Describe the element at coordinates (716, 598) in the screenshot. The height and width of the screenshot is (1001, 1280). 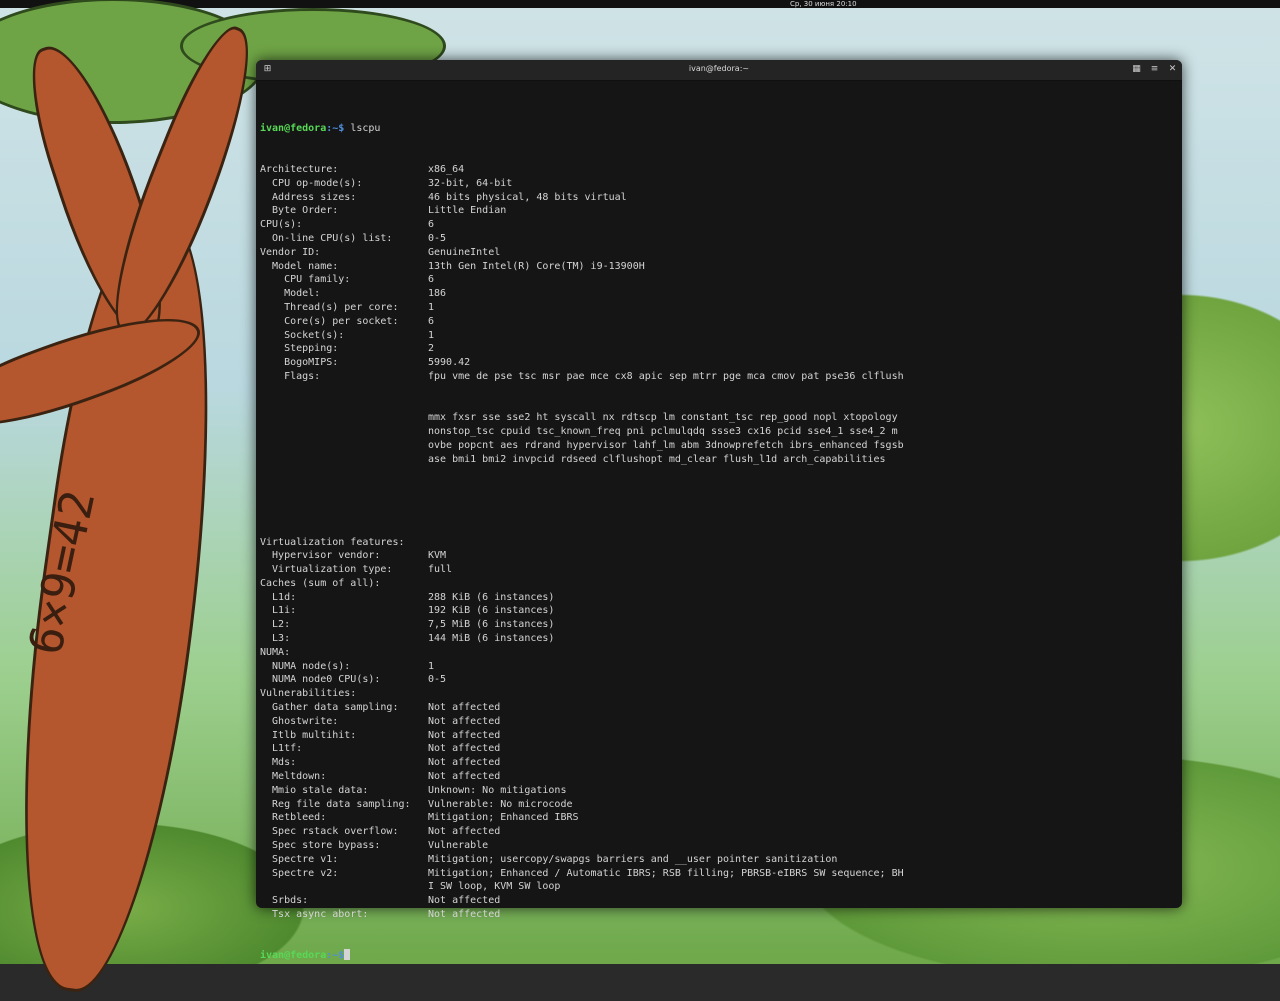
I see `output-row: L1d: 288 KiB (6 instances)` at that location.